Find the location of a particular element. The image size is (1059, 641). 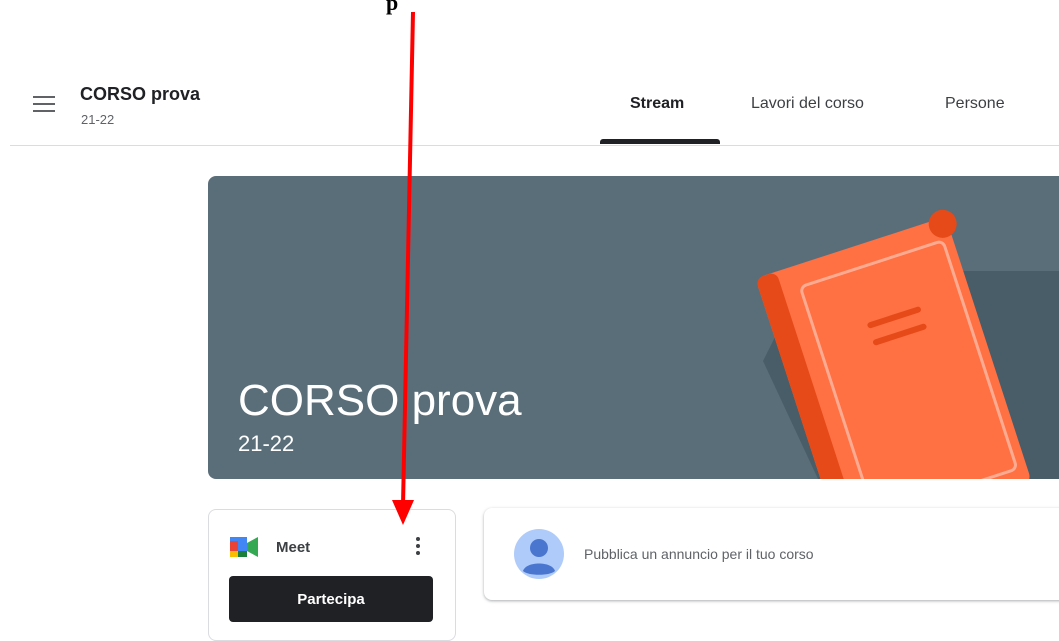

course-subtitle: 21-22 is located at coordinates (98, 119).